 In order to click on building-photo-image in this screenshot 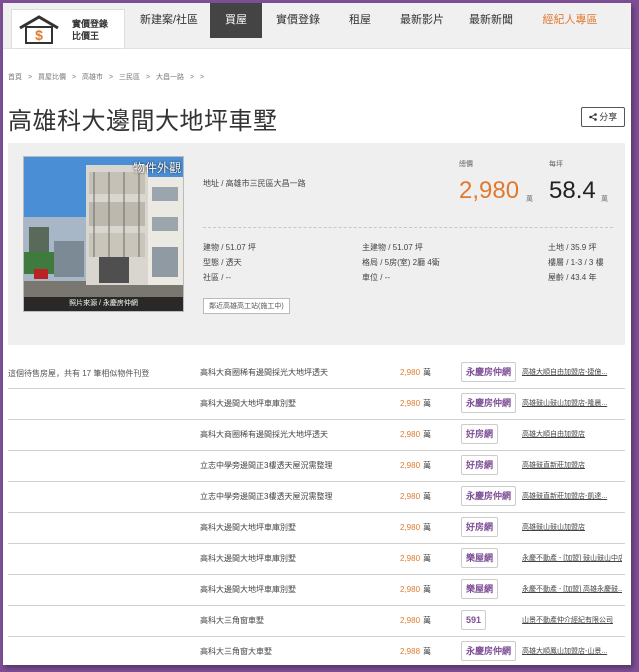, I will do `click(103, 234)`.